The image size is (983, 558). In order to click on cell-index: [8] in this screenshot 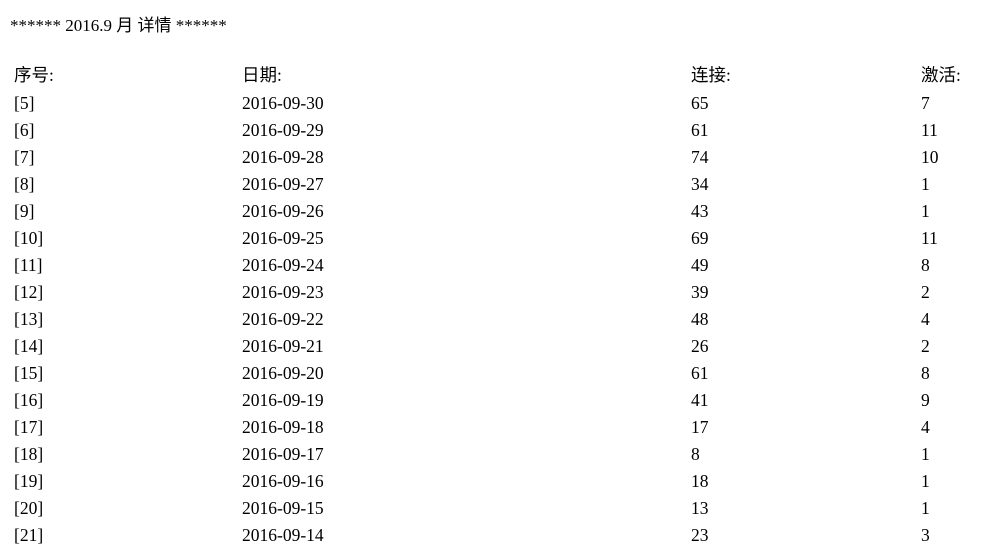, I will do `click(24, 184)`.